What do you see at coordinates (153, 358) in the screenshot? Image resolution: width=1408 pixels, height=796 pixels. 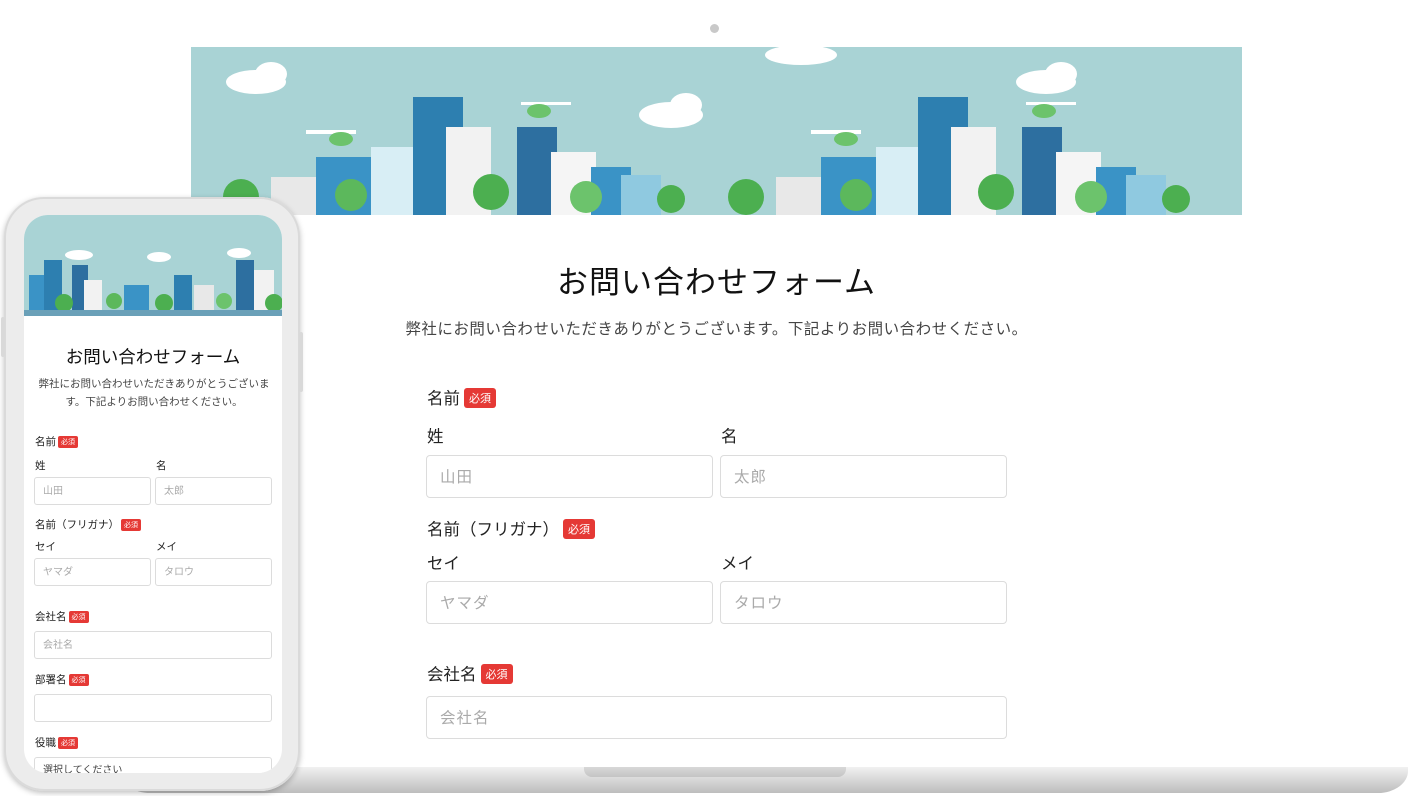 I see `mobile-form-title: お問い合わせフォーム` at bounding box center [153, 358].